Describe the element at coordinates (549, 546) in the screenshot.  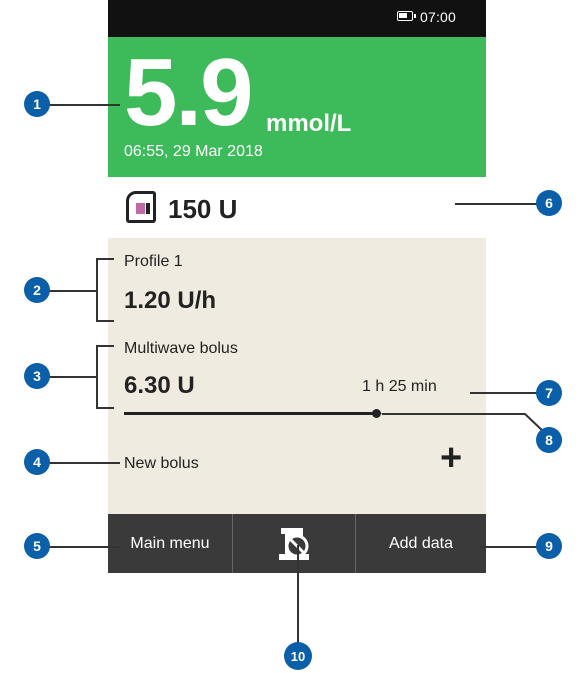
I see `callout-badge-9: 9` at that location.